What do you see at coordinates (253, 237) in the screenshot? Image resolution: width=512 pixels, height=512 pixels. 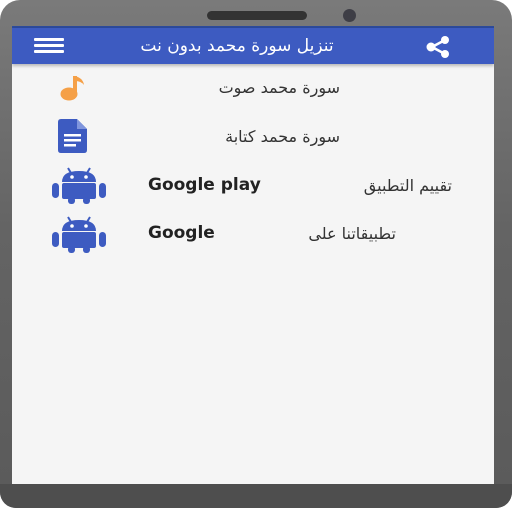 I see `list-item-our-apps: Google تطبيقاتنا على` at bounding box center [253, 237].